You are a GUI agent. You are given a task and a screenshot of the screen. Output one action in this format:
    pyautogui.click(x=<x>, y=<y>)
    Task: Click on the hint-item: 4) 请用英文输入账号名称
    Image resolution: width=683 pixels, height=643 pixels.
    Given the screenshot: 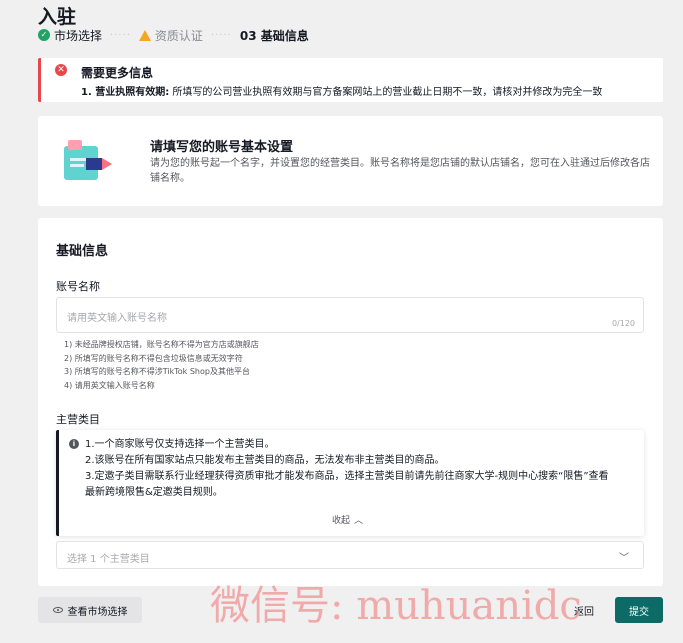 What is the action you would take?
    pyautogui.click(x=109, y=385)
    